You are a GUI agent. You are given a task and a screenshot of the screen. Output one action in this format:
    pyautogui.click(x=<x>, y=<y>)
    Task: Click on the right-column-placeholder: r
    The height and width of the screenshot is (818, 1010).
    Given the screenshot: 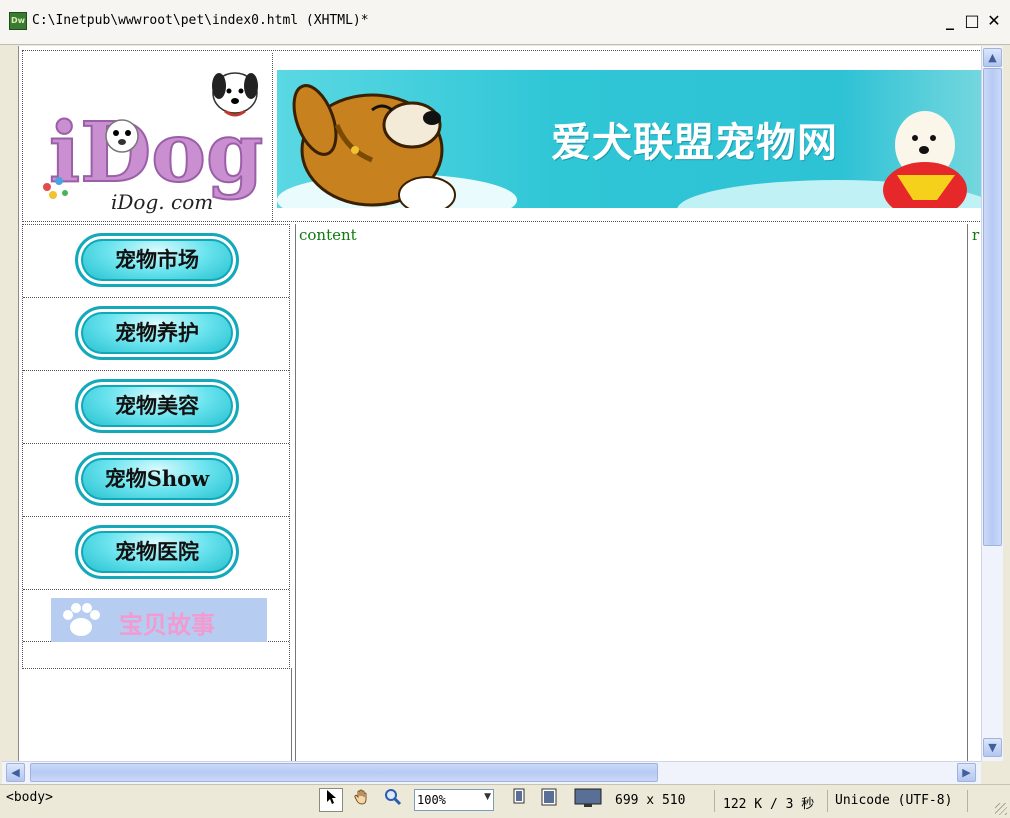 What is the action you would take?
    pyautogui.click(x=976, y=235)
    